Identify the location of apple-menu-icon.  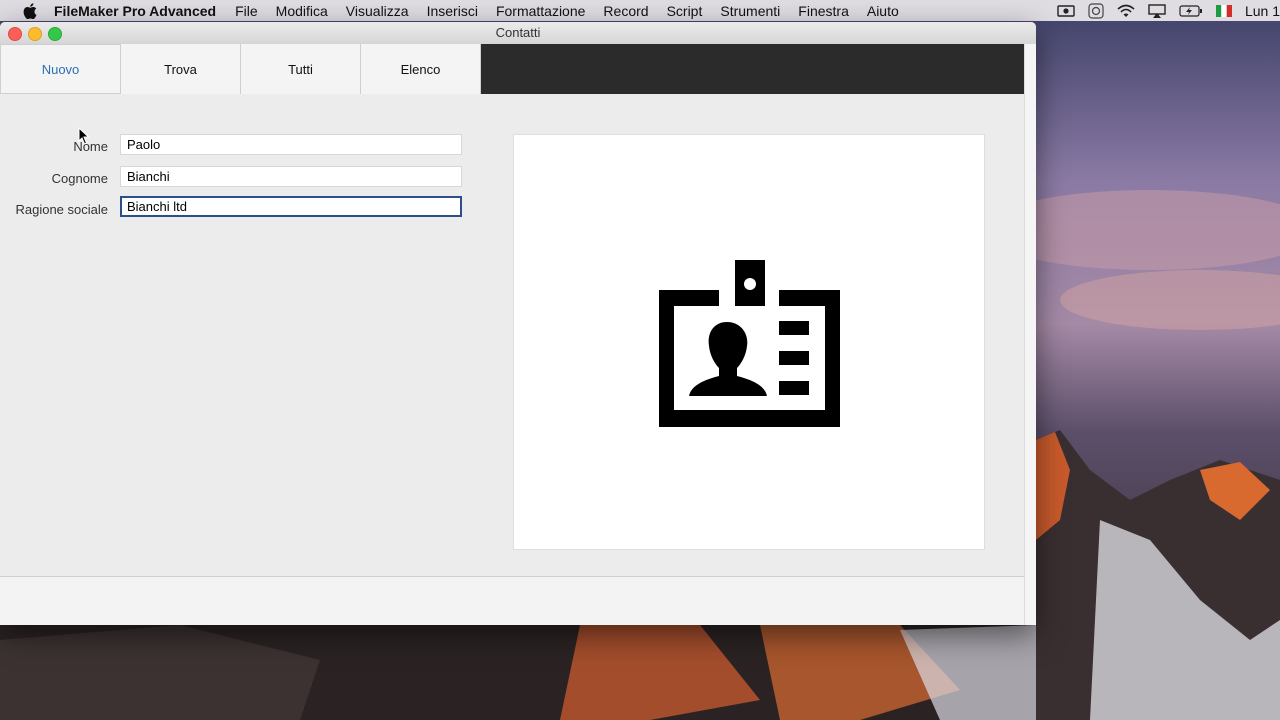
(30, 10).